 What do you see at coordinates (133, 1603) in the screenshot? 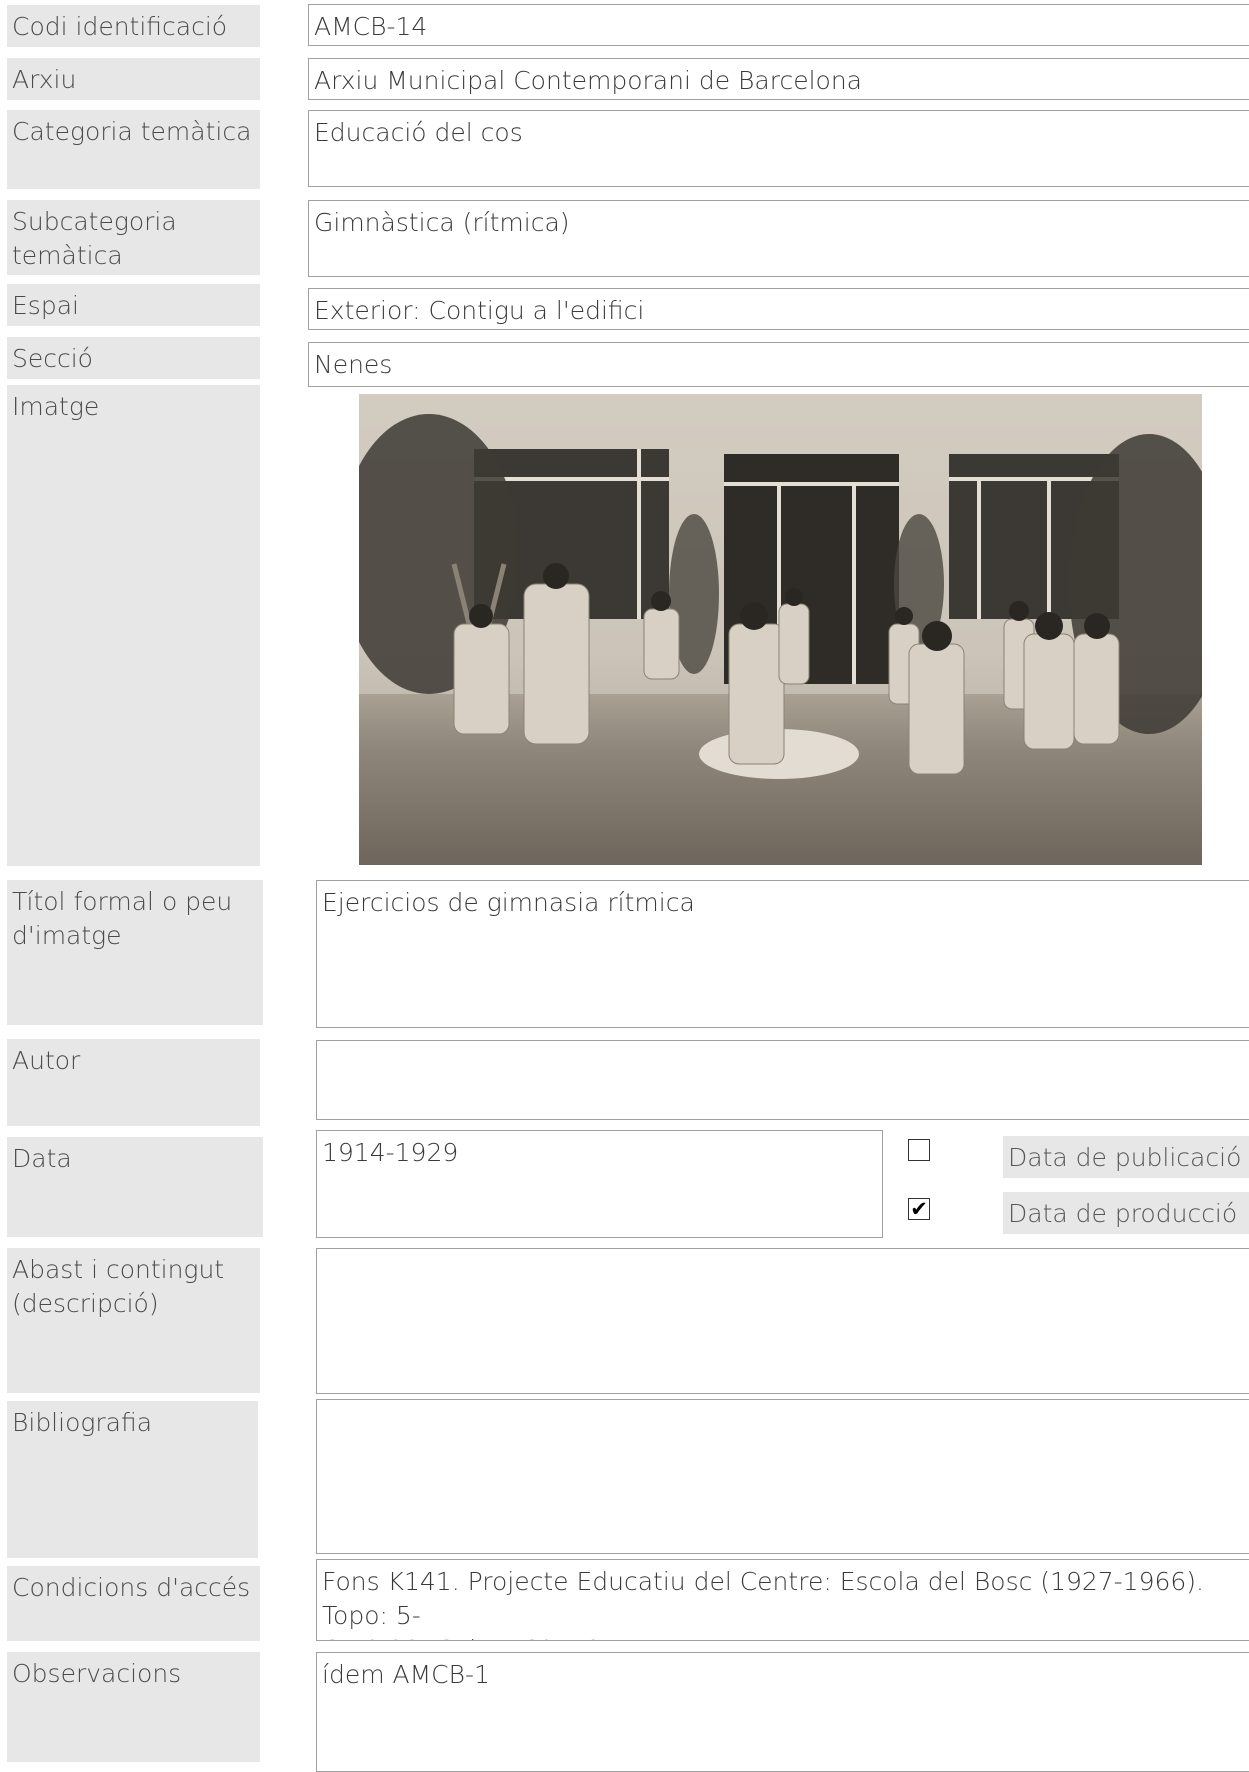
I see `label-access: Condicions d'accés` at bounding box center [133, 1603].